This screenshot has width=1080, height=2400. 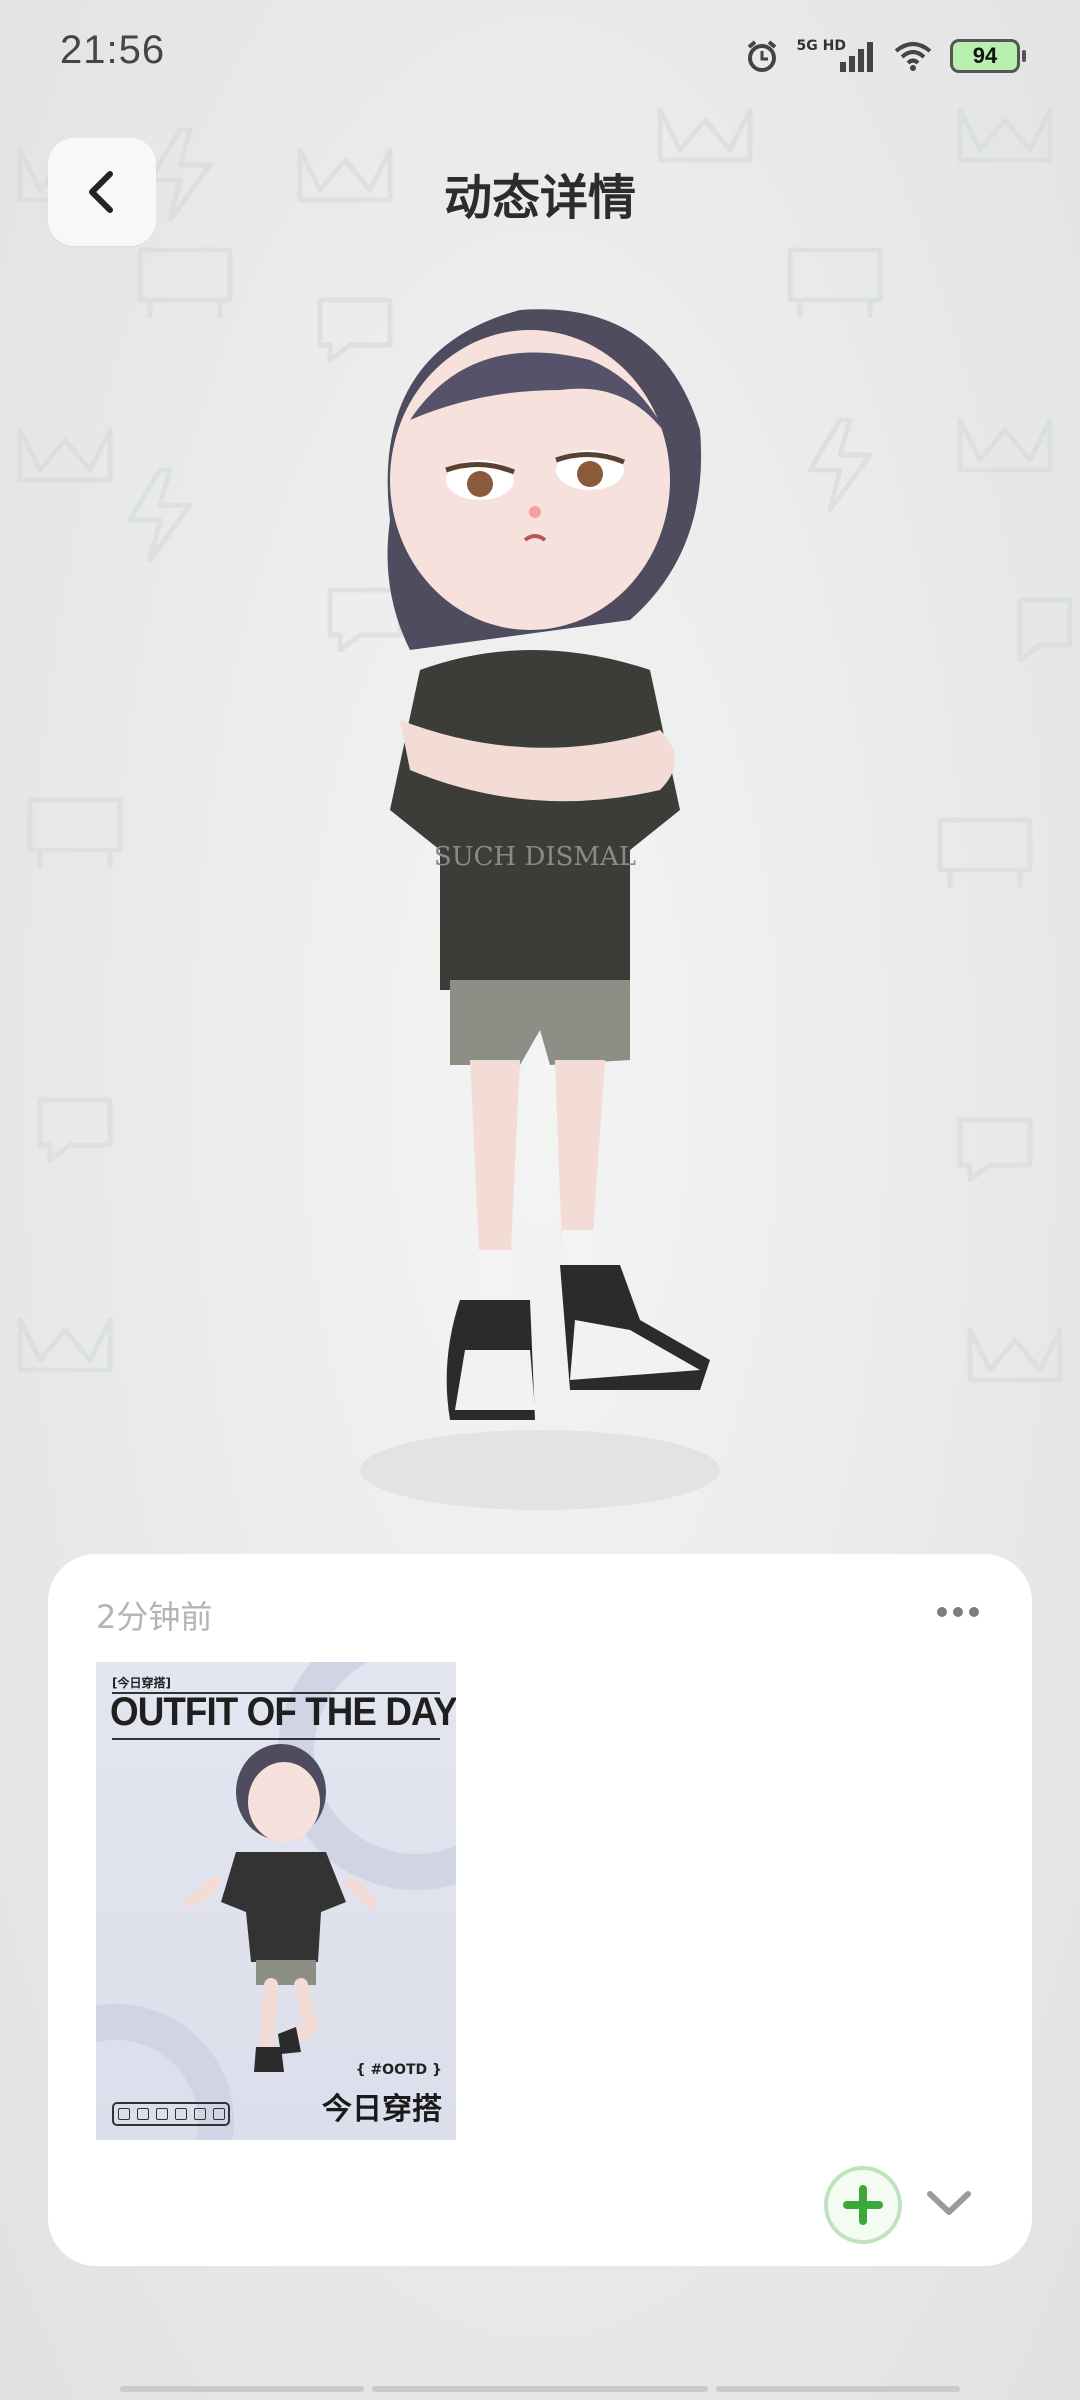 I want to click on ootd-hashtag: { #OOTD }, so click(x=398, y=2070).